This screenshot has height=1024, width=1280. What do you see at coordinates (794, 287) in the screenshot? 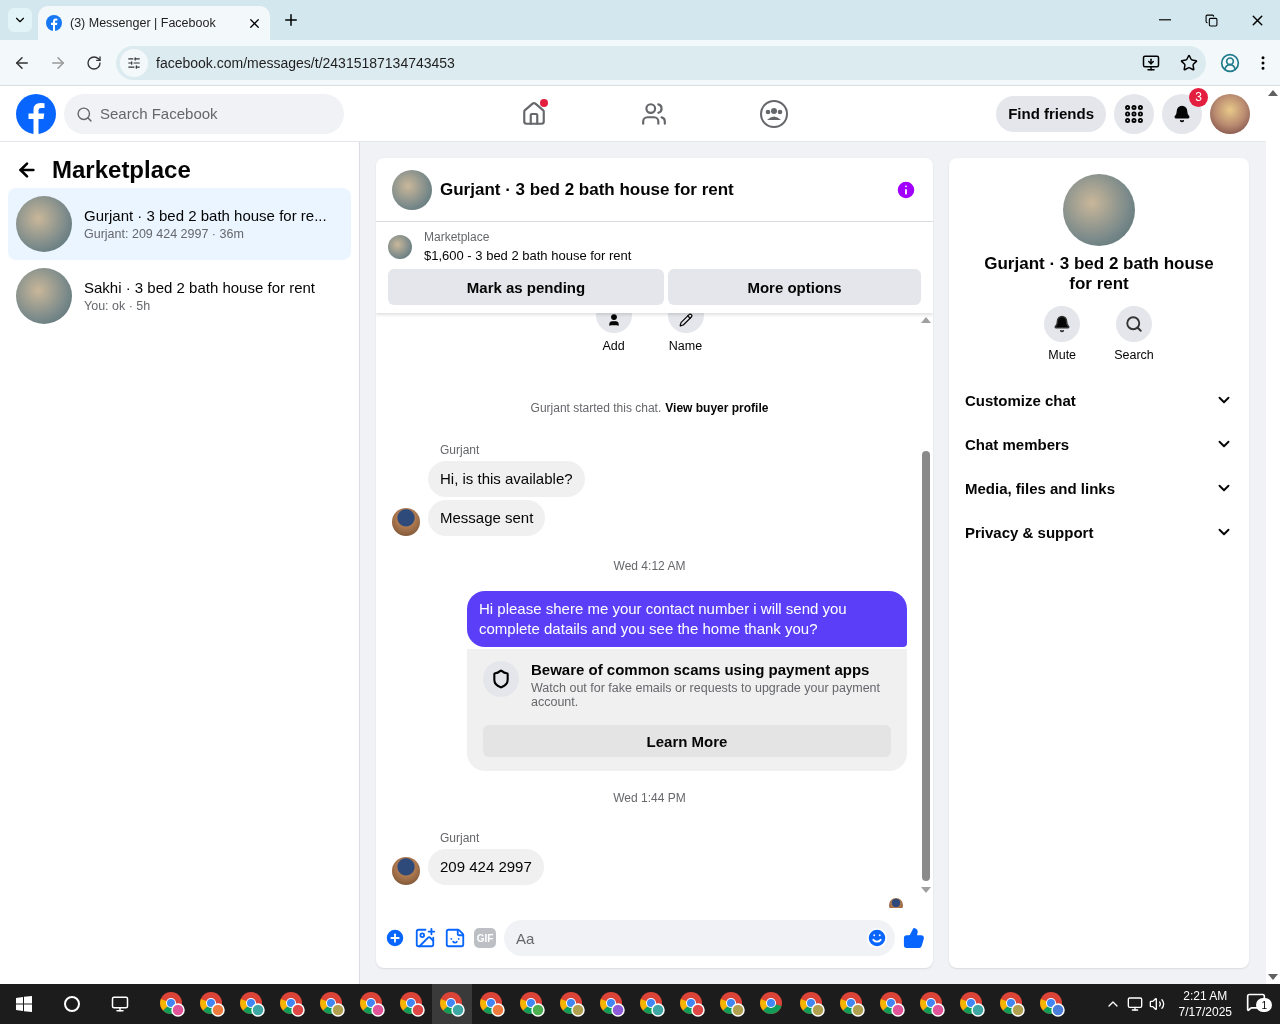
I see `listing-action-button: More options` at bounding box center [794, 287].